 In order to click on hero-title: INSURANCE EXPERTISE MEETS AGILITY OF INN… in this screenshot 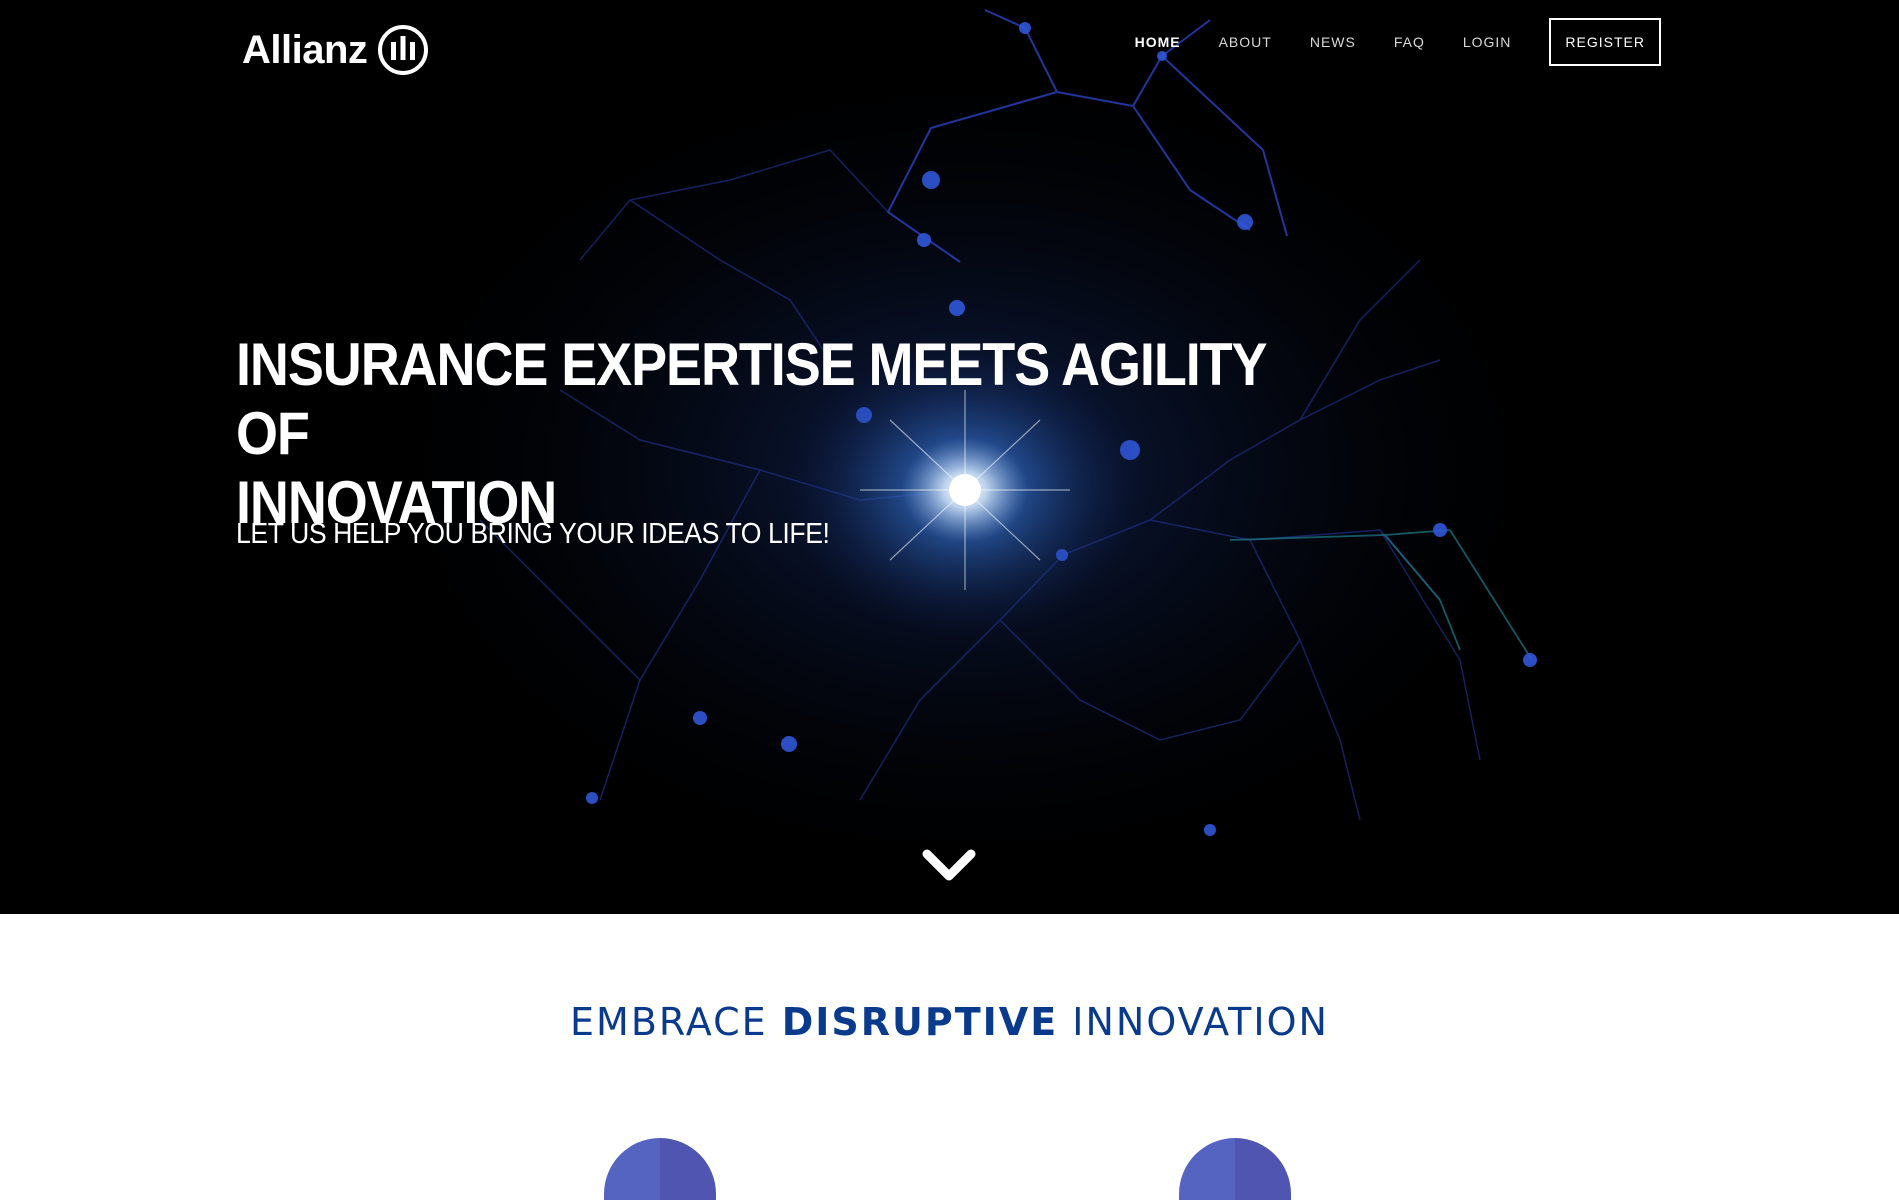, I will do `click(776, 433)`.